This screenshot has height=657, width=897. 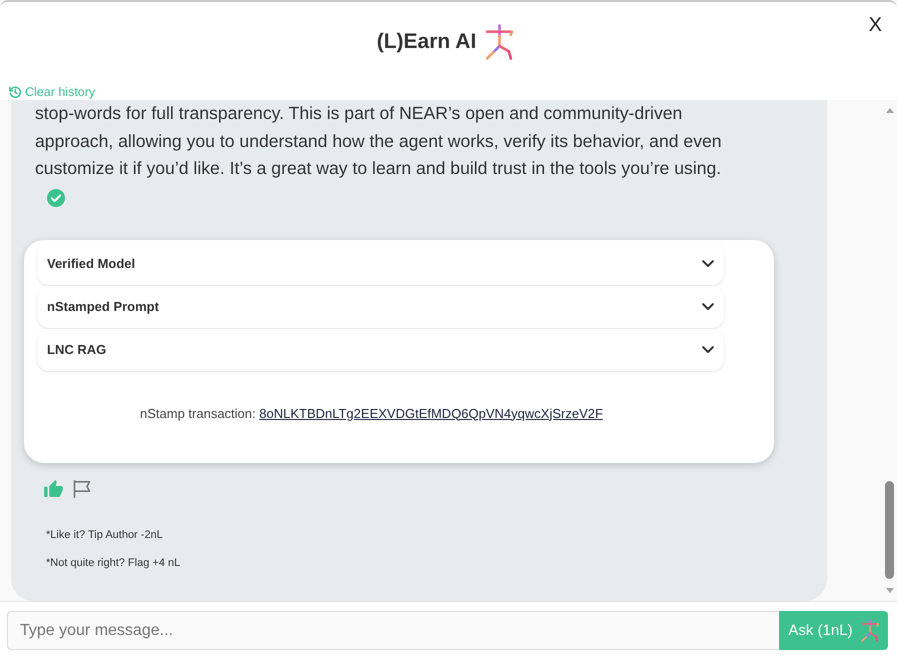 I want to click on app-title: (L)Earn AI, so click(x=426, y=42).